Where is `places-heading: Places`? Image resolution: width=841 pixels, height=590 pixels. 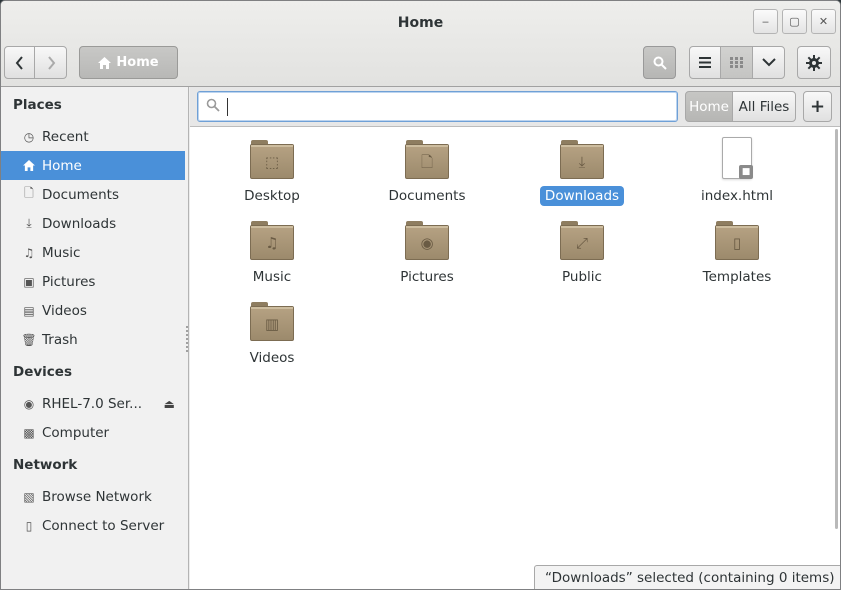
places-heading: Places is located at coordinates (37, 105).